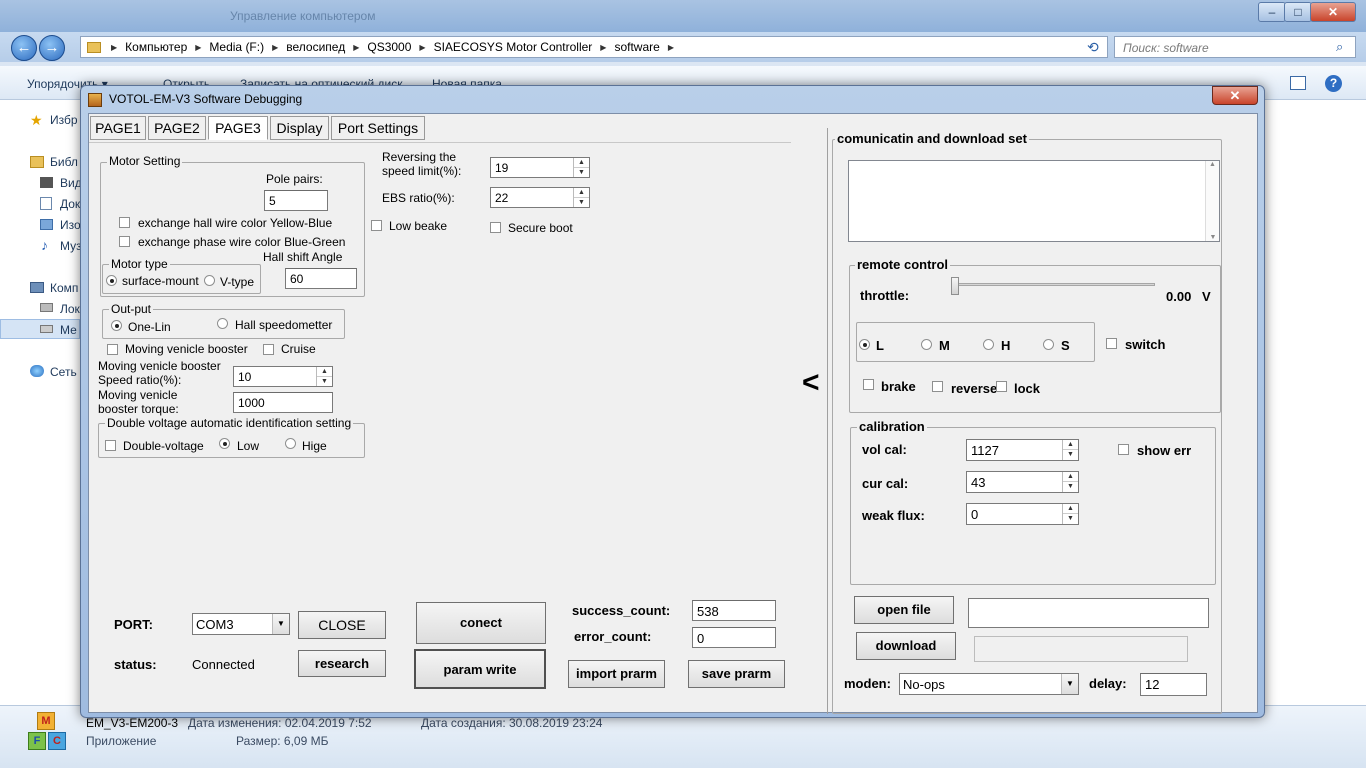 Image resolution: width=1366 pixels, height=768 pixels. I want to click on maximize-button: □, so click(1298, 12).